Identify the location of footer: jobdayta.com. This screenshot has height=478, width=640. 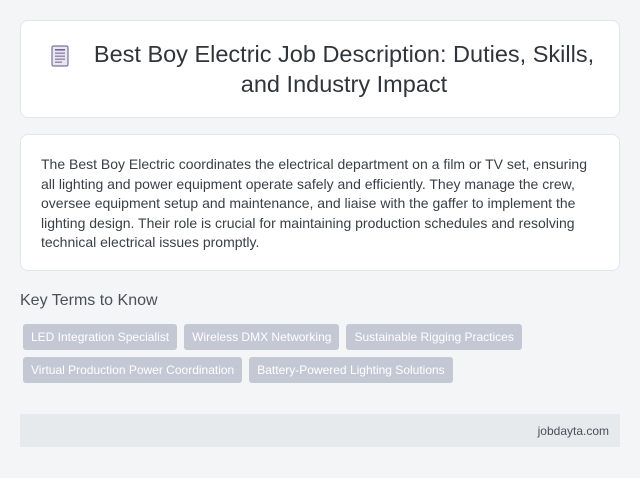
(320, 430).